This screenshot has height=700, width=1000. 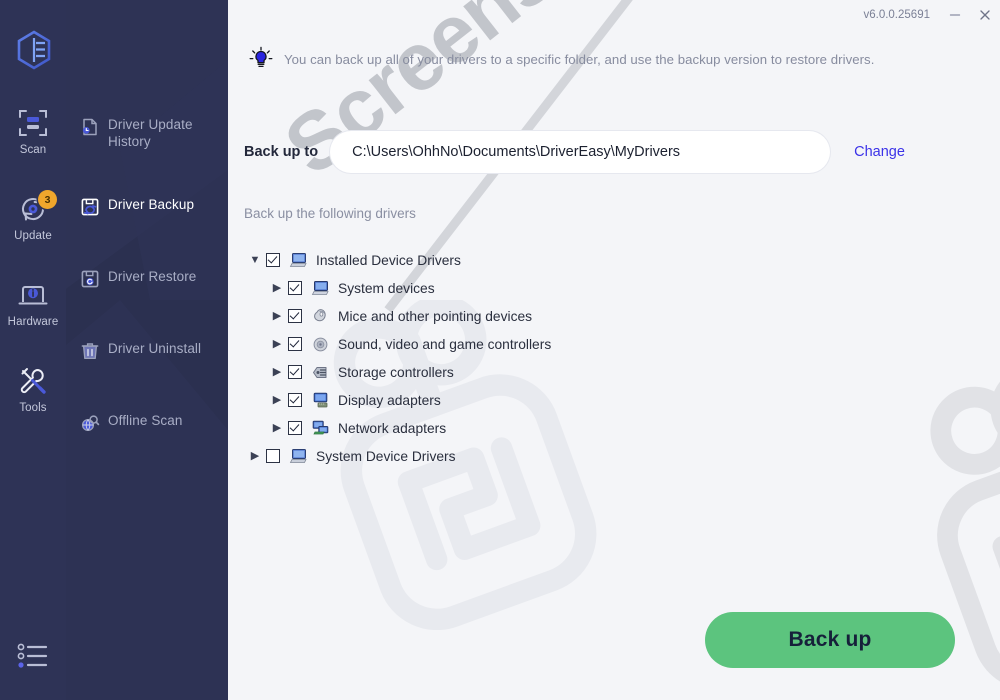 What do you see at coordinates (435, 316) in the screenshot?
I see `tree-label: Mice and other pointing devices` at bounding box center [435, 316].